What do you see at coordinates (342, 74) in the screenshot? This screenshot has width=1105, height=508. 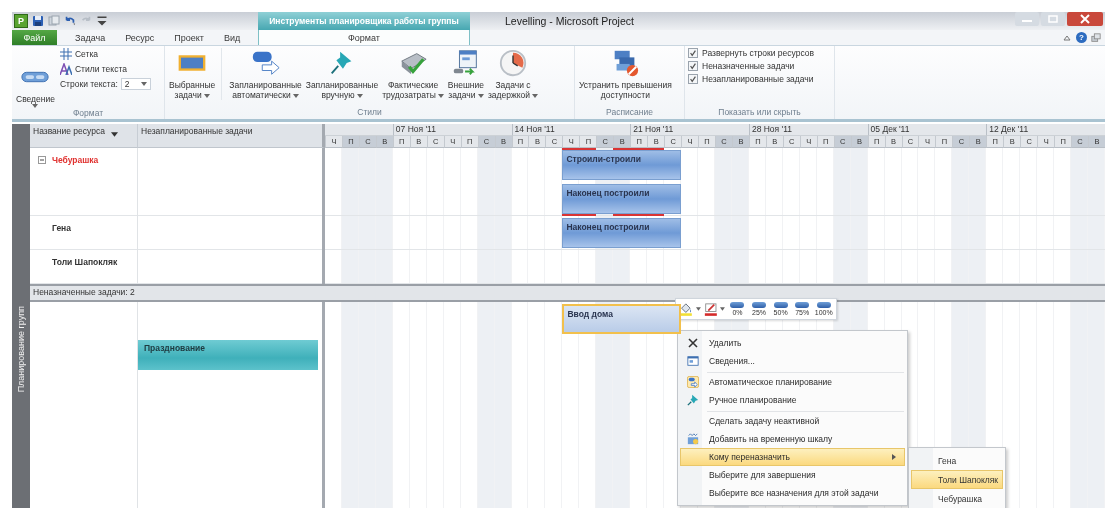 I see `style-button: Запланированные вручную` at bounding box center [342, 74].